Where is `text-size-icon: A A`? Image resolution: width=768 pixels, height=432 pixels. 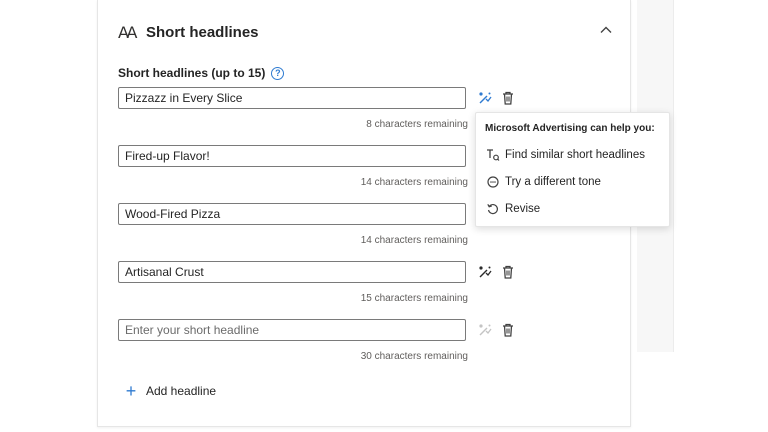
text-size-icon: A A is located at coordinates (127, 32).